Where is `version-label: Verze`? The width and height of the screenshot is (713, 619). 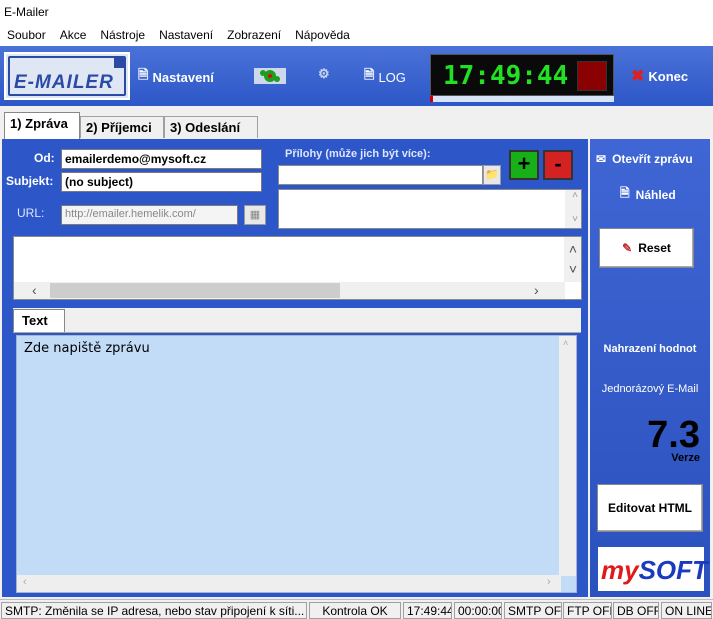
version-label: Verze is located at coordinates (685, 458).